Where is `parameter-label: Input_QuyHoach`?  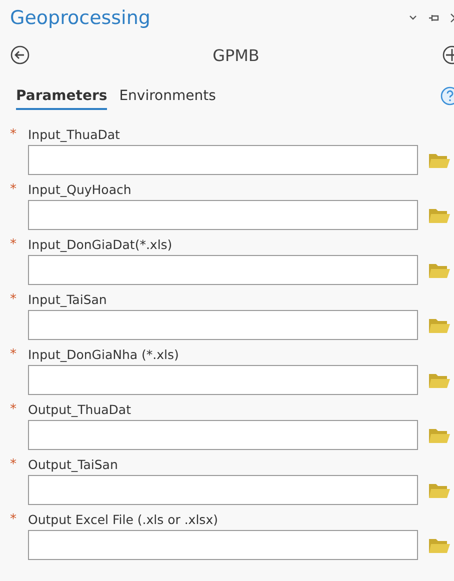
parameter-label: Input_QuyHoach is located at coordinates (80, 189).